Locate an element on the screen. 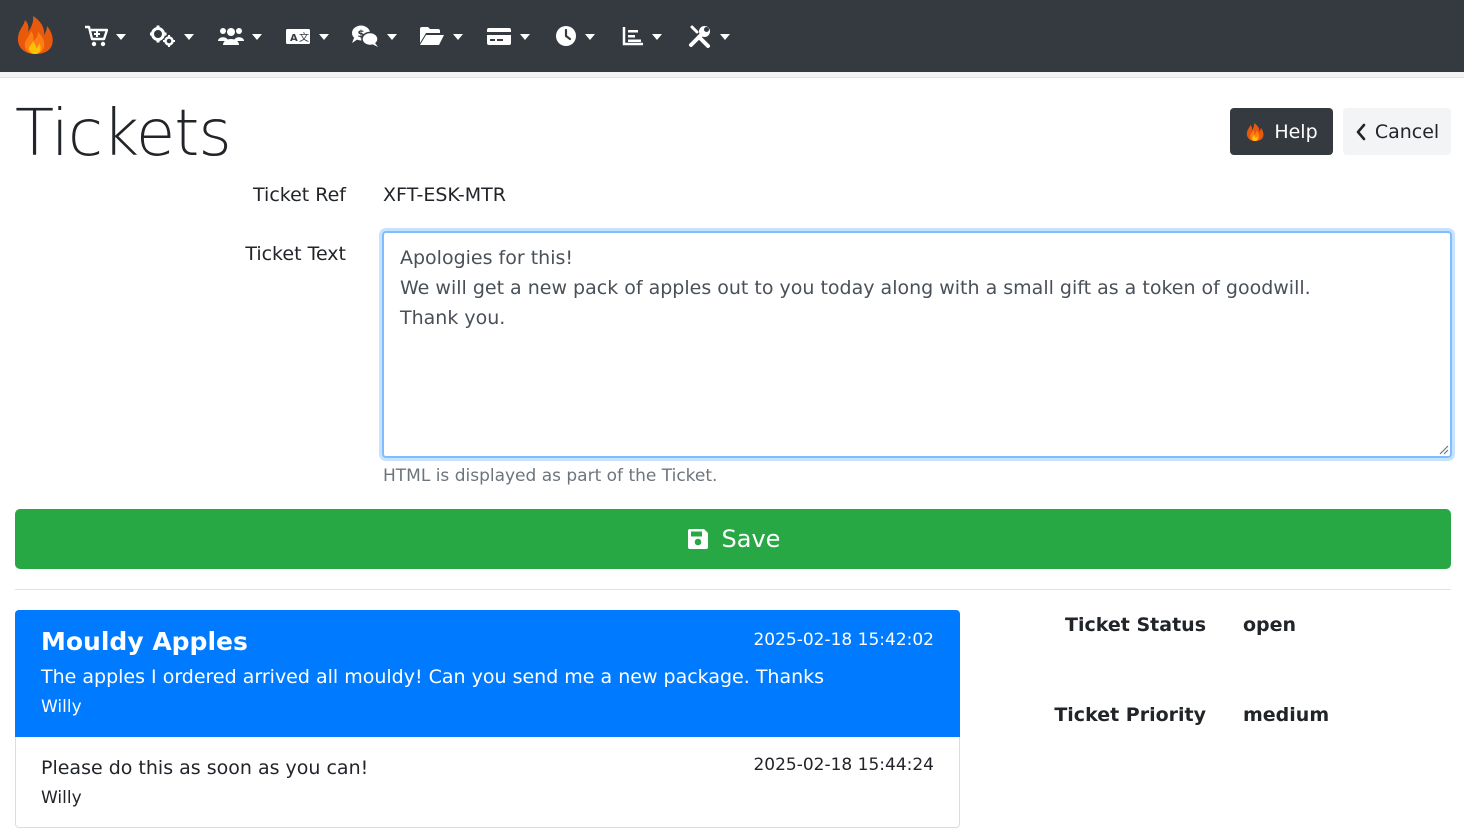 The image size is (1464, 837). nav-menu-files is located at coordinates (441, 36).